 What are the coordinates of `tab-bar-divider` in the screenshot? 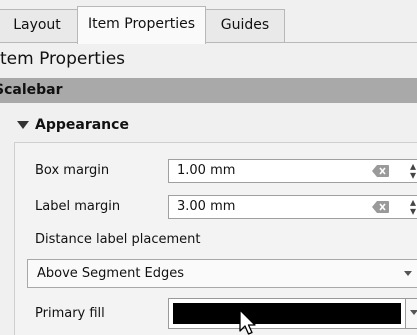 It's located at (208, 42).